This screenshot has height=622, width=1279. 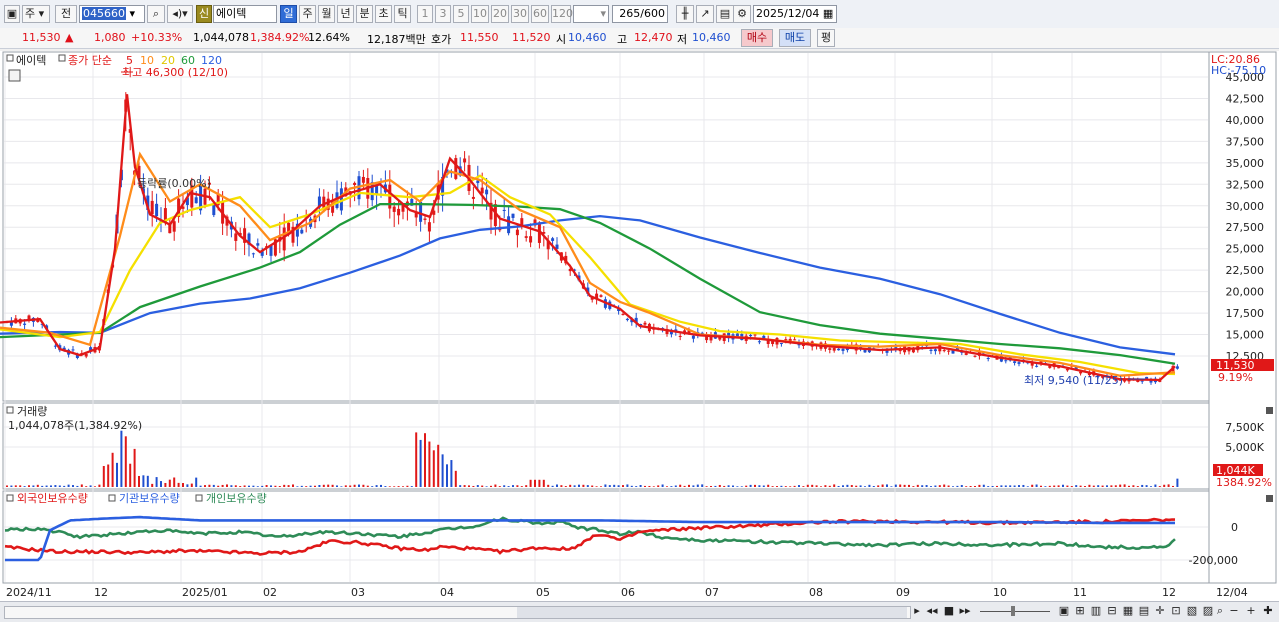 I want to click on rewind-icon: ◂◂, so click(x=932, y=611).